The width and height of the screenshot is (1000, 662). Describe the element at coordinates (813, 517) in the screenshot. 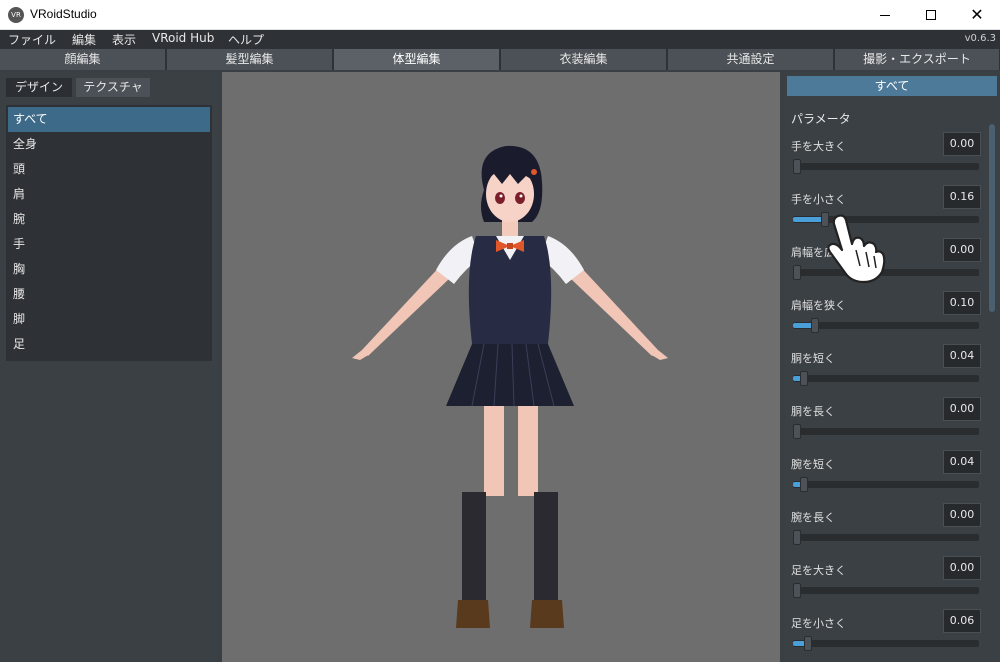

I see `param-label: 腕を長く` at that location.